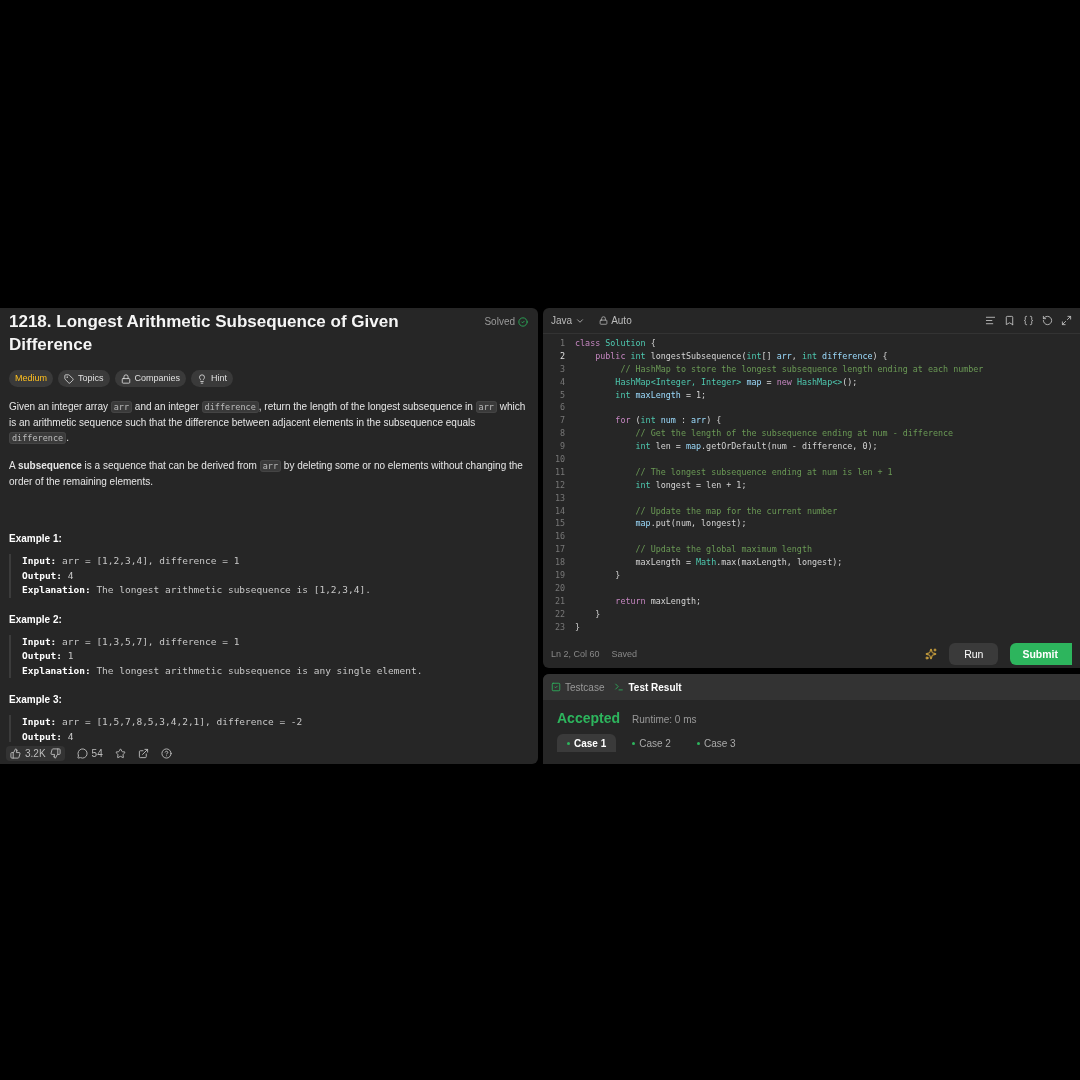 Image resolution: width=1080 pixels, height=1080 pixels. What do you see at coordinates (562, 446) in the screenshot?
I see `line-number: 9` at bounding box center [562, 446].